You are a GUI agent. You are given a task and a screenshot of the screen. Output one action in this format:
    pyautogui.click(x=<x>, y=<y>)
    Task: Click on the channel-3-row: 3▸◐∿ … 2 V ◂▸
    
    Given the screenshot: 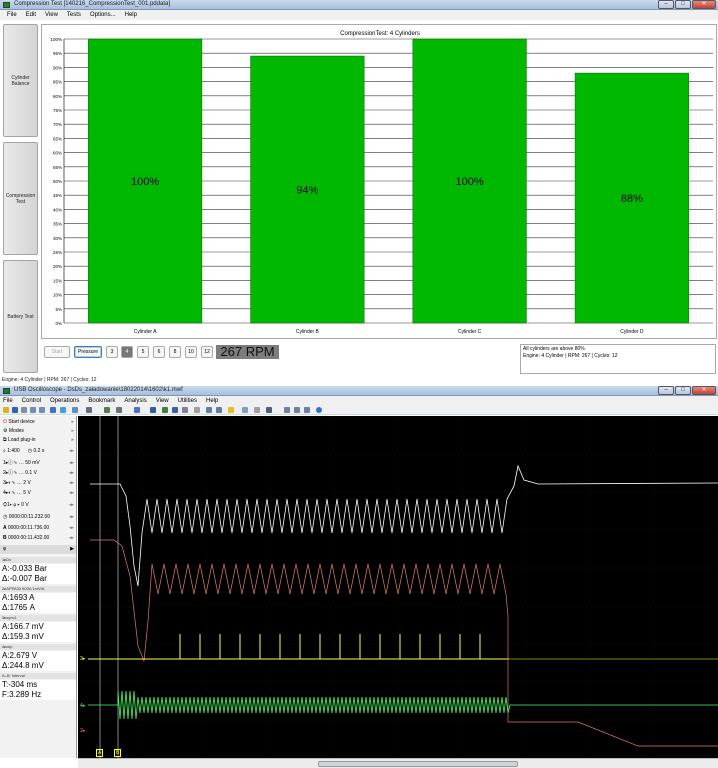 What is the action you would take?
    pyautogui.click(x=38, y=483)
    